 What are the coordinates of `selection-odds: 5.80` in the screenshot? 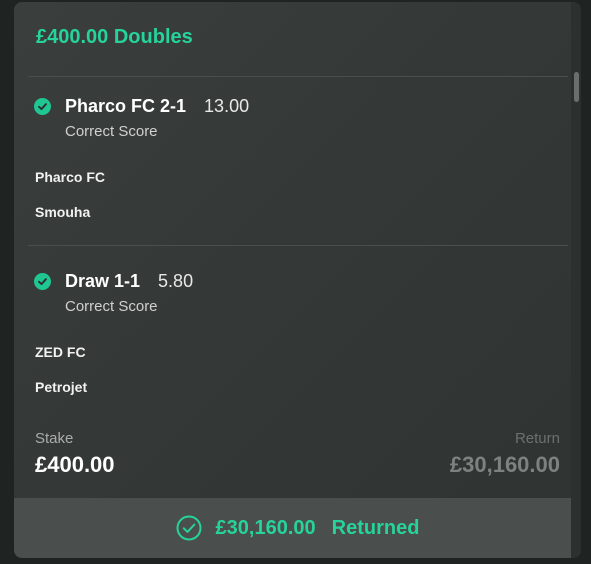 It's located at (176, 280).